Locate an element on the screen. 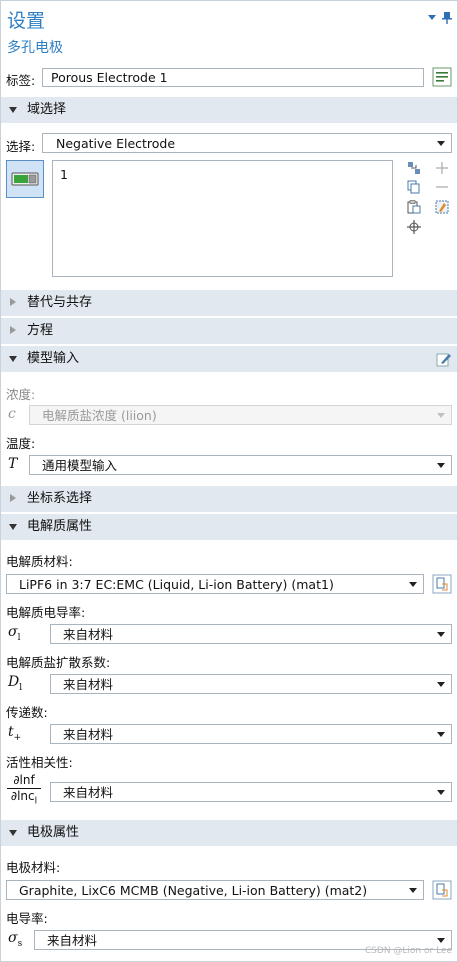  copy-icon is located at coordinates (414, 187).